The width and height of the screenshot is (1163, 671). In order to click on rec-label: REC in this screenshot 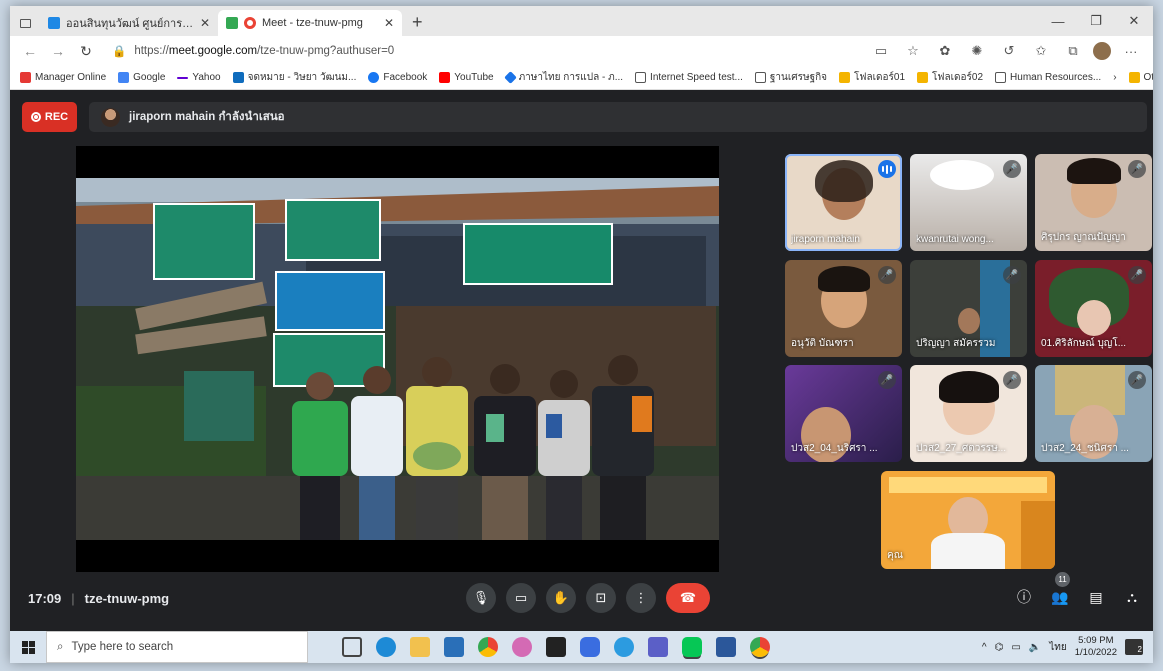, I will do `click(56, 117)`.